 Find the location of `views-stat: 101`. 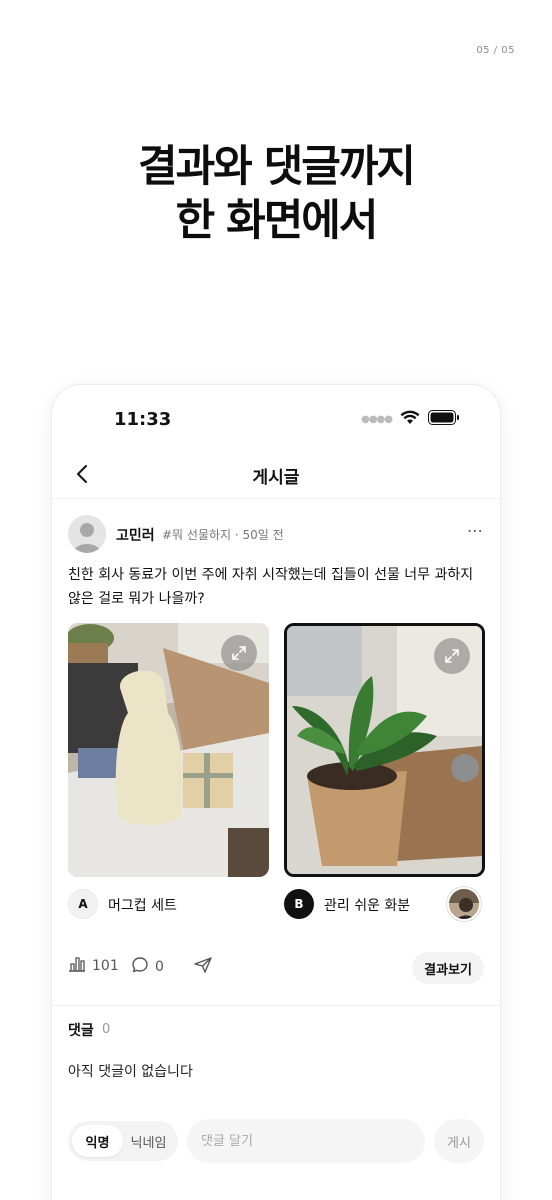

views-stat: 101 is located at coordinates (93, 966).